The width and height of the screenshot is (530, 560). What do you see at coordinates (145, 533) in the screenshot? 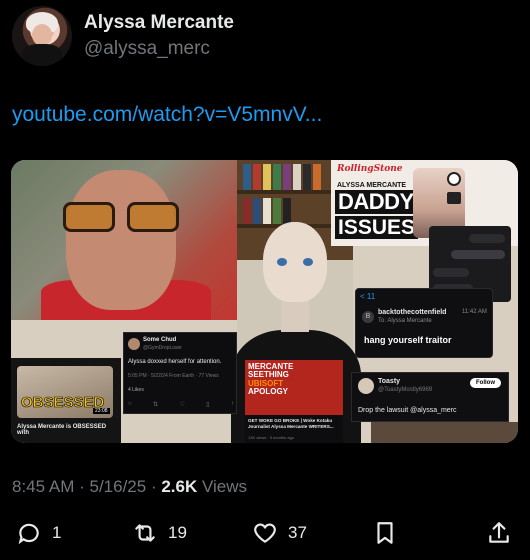
I see `repost-icon` at bounding box center [145, 533].